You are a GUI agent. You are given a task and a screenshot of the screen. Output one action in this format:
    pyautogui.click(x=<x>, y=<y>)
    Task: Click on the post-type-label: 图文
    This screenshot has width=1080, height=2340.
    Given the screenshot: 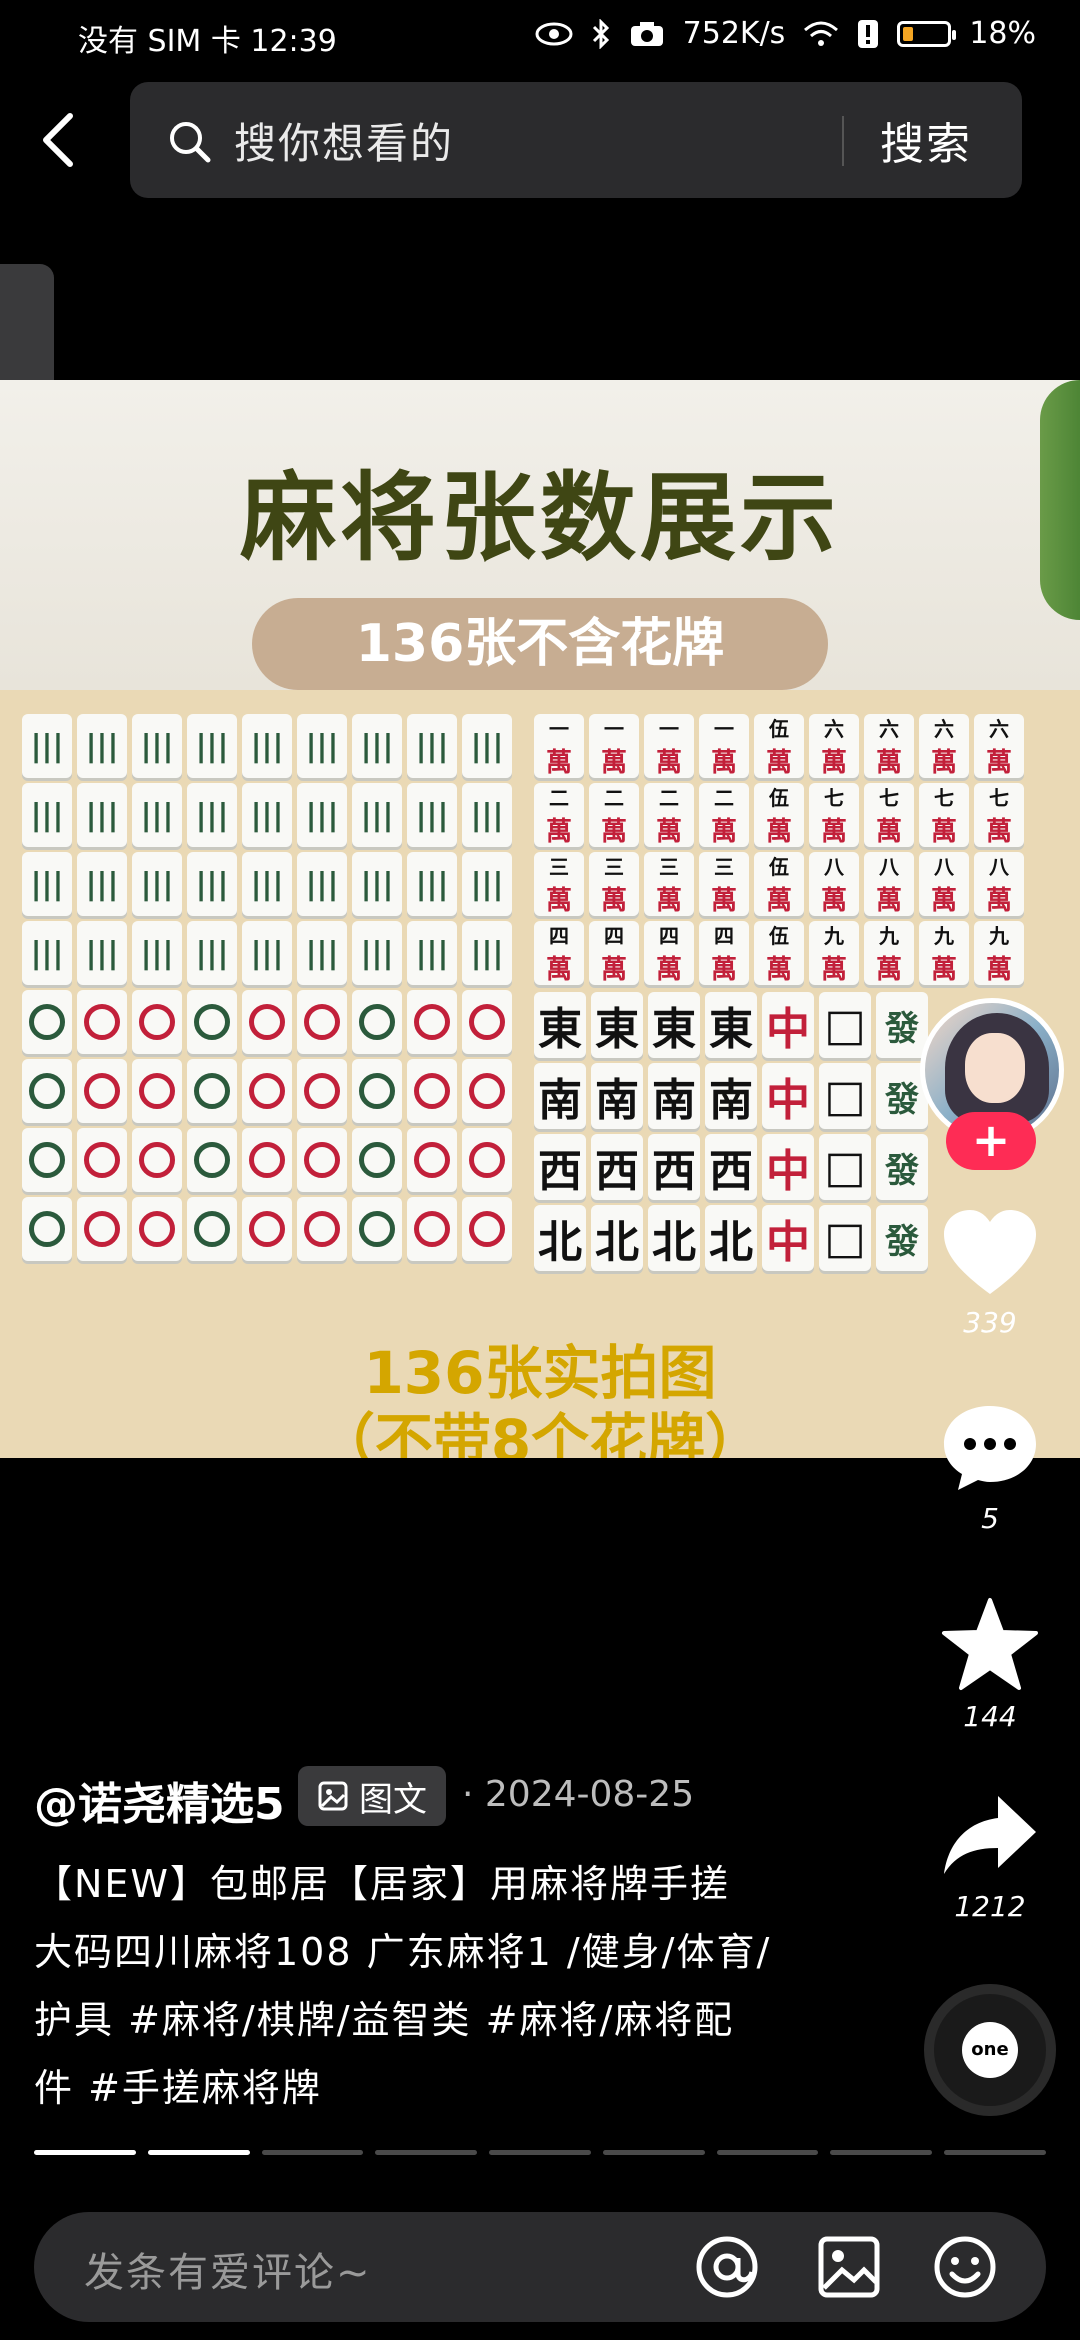 What is the action you would take?
    pyautogui.click(x=393, y=1799)
    